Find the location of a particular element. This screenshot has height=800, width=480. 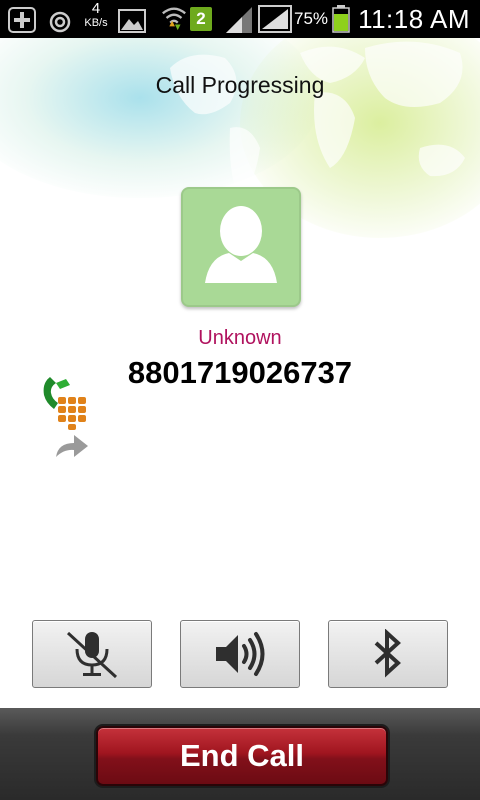

call-status-title: Call Progressing is located at coordinates (240, 85).